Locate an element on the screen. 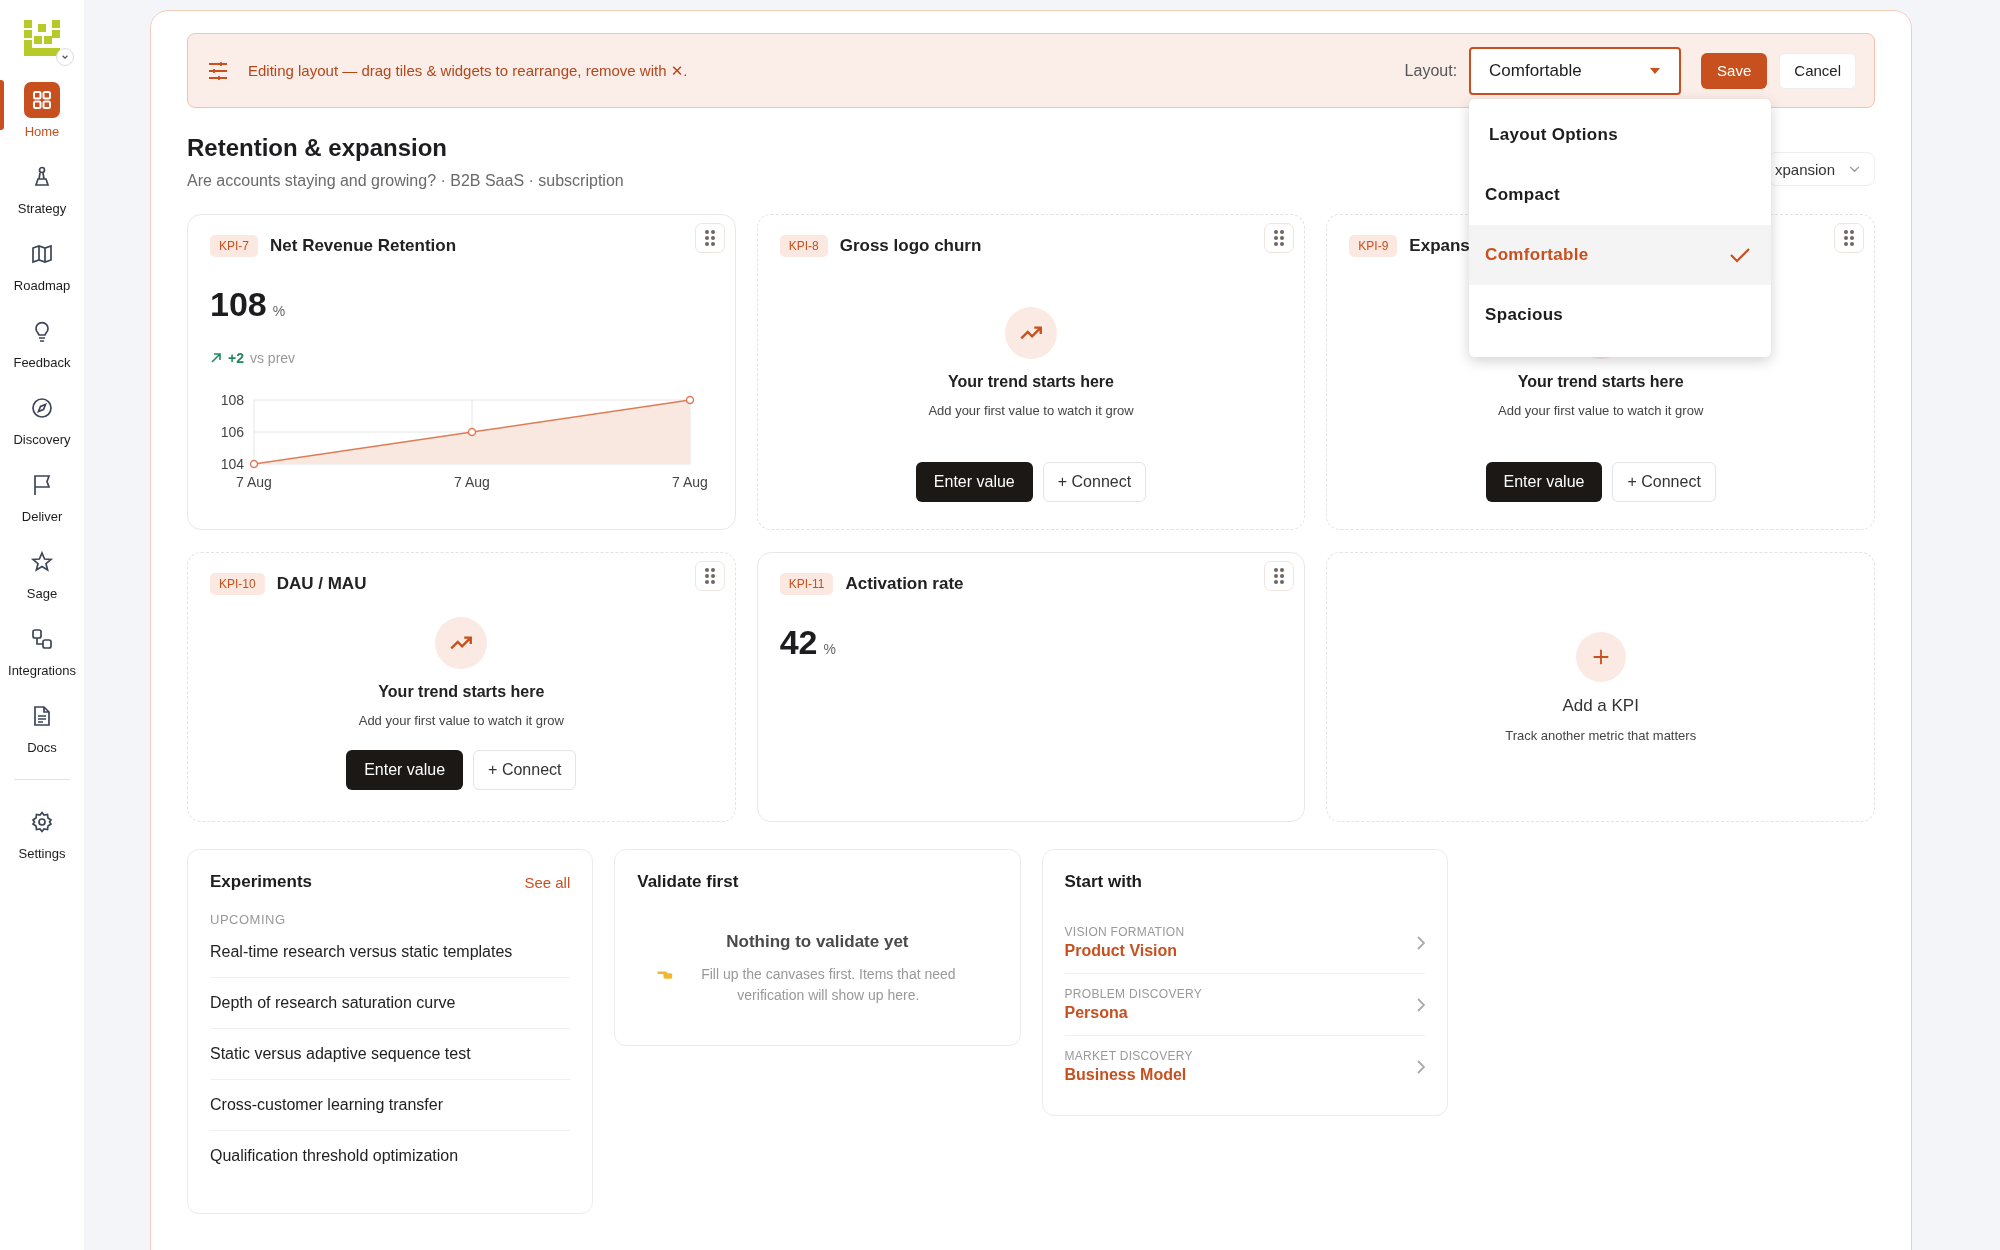  nav-item: Settings is located at coordinates (42, 832).